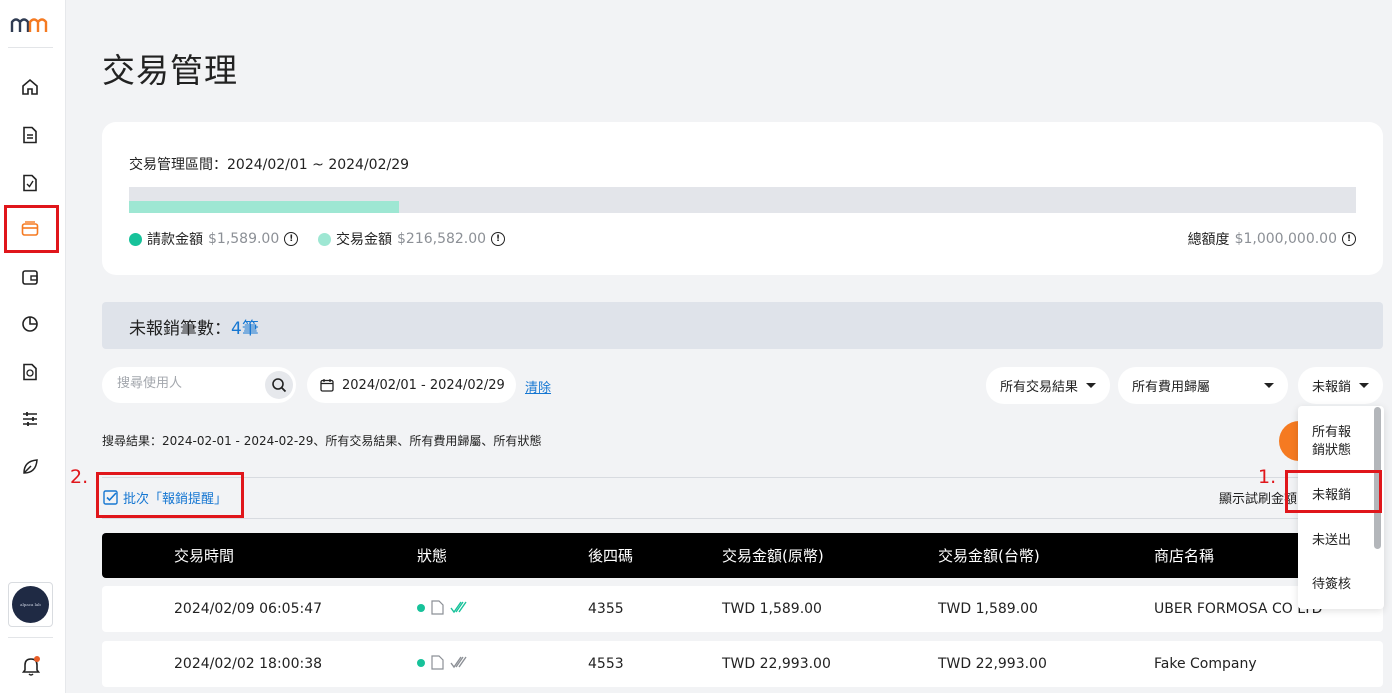  Describe the element at coordinates (988, 609) in the screenshot. I see `cell-twd-amount: TWD 1,589.00` at that location.